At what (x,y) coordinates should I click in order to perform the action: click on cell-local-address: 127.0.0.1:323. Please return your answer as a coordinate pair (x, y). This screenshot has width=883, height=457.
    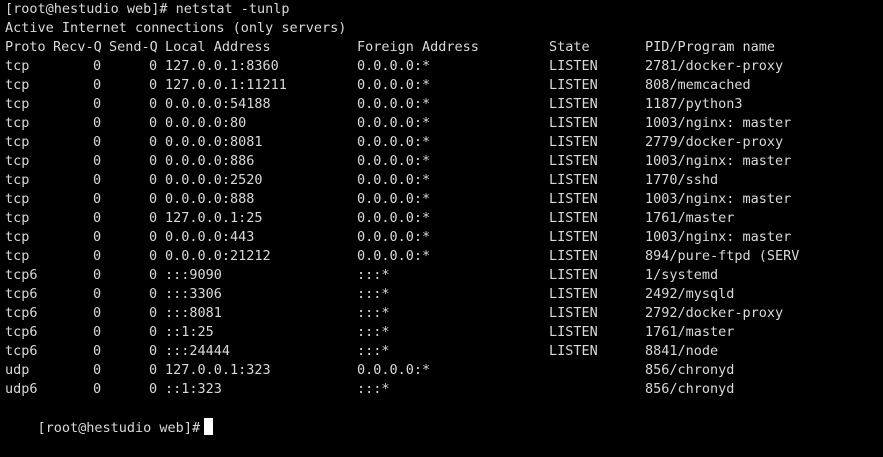
    Looking at the image, I should click on (218, 370).